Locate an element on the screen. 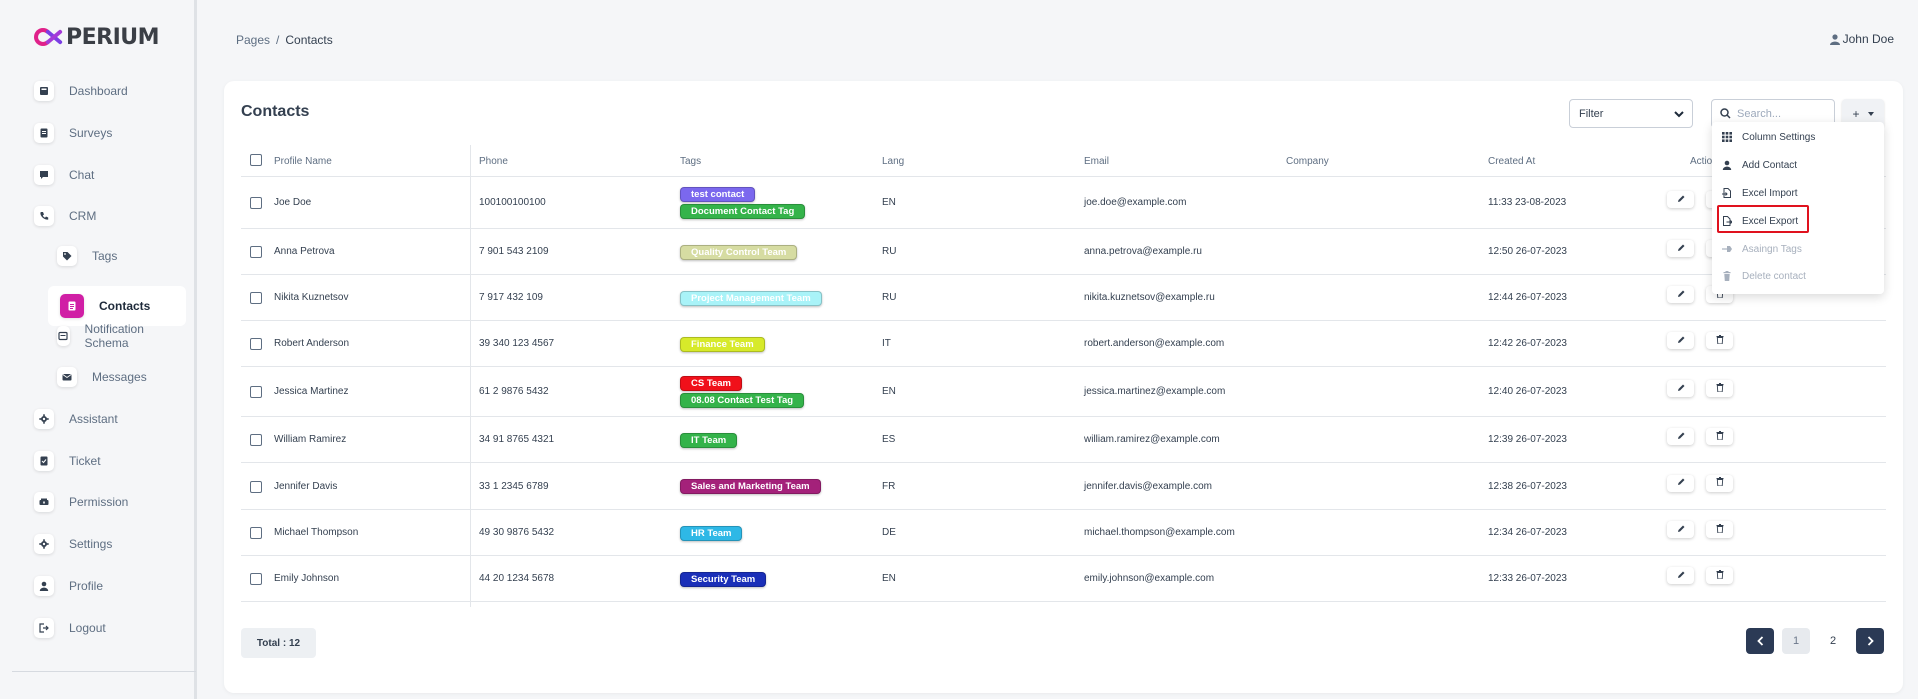  tag-list: Quality Control Team is located at coordinates (739, 252).